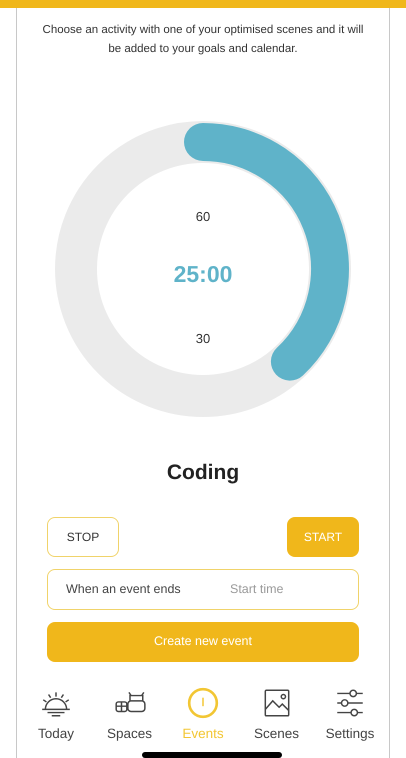 This screenshot has height=758, width=406. Describe the element at coordinates (83, 536) in the screenshot. I see `stop-button: STOP` at that location.